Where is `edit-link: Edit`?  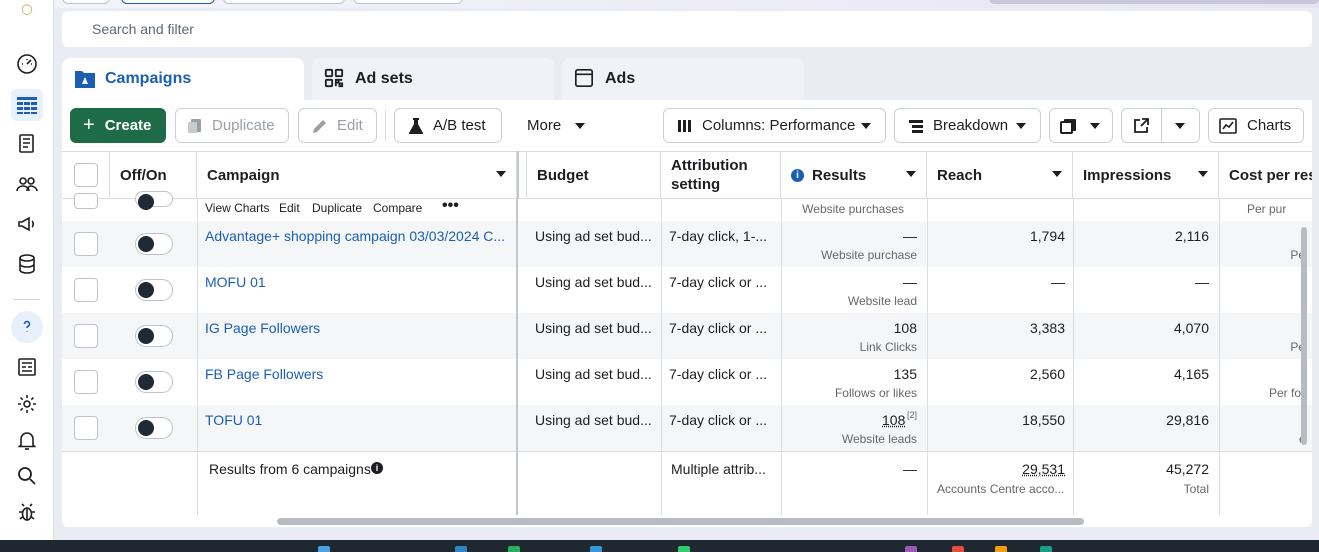
edit-link: Edit is located at coordinates (289, 208).